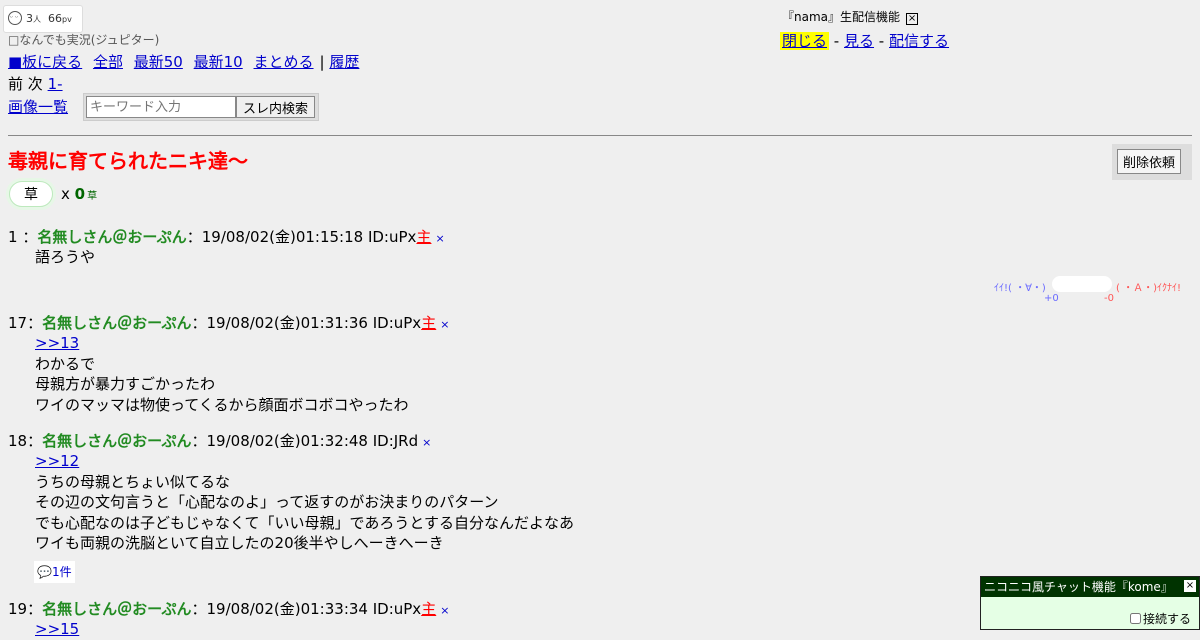 This screenshot has width=1200, height=640. Describe the element at coordinates (1190, 586) in the screenshot. I see `close-icon: ×` at that location.